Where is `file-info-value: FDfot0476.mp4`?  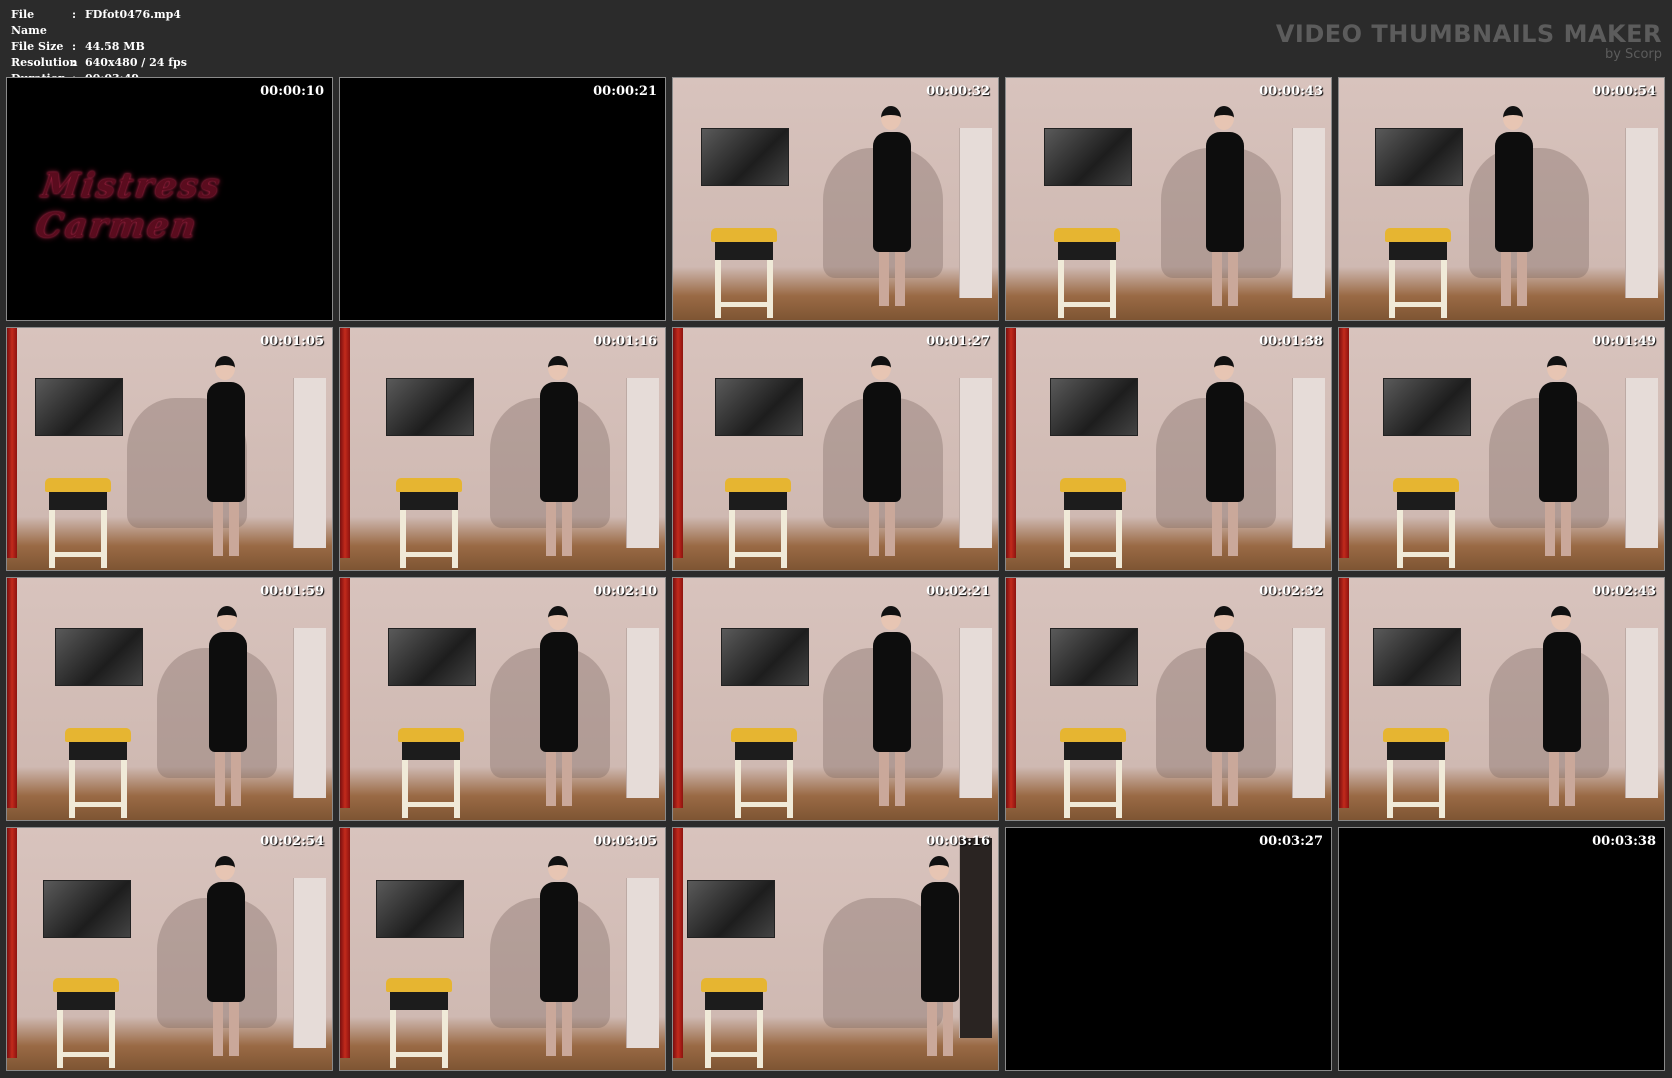 file-info-value: FDfot0476.mp4 is located at coordinates (133, 14).